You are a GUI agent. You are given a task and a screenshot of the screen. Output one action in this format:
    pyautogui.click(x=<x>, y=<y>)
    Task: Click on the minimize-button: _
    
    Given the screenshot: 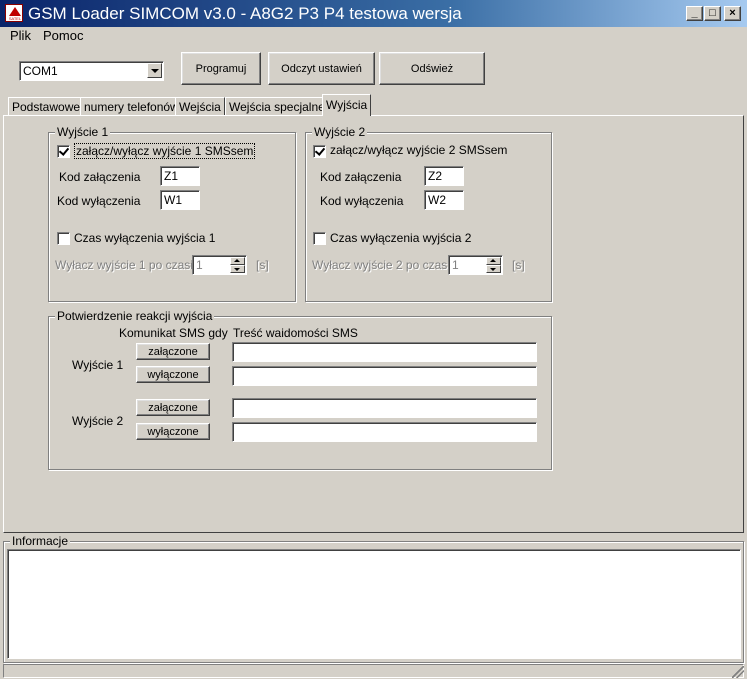 What is the action you would take?
    pyautogui.click(x=694, y=13)
    